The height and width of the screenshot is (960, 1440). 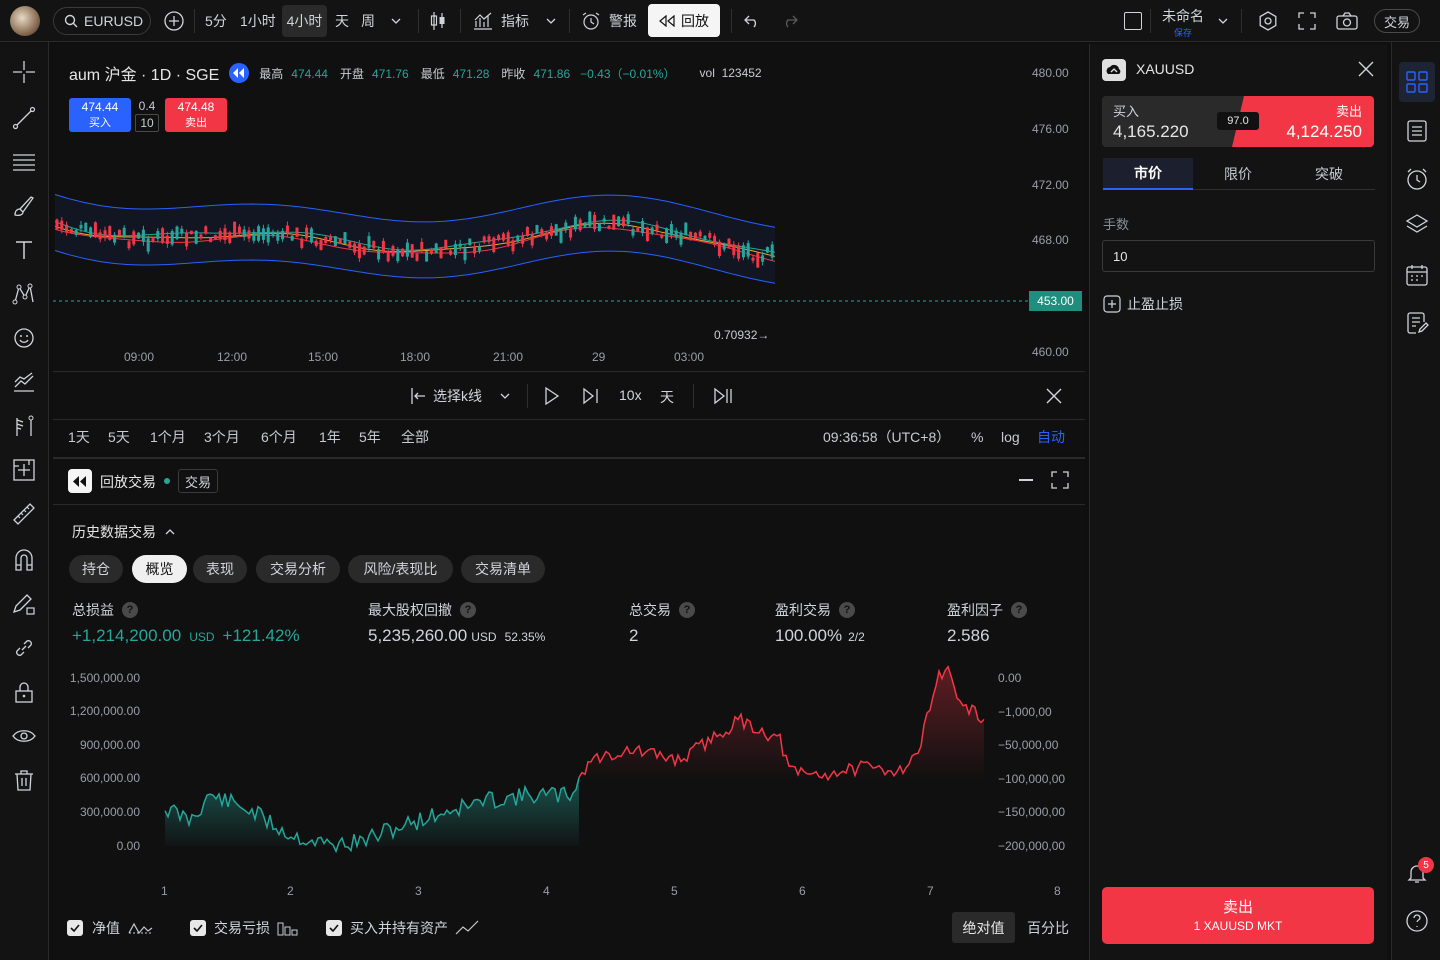 What do you see at coordinates (370, 437) in the screenshot?
I see `range-5y: 5年` at bounding box center [370, 437].